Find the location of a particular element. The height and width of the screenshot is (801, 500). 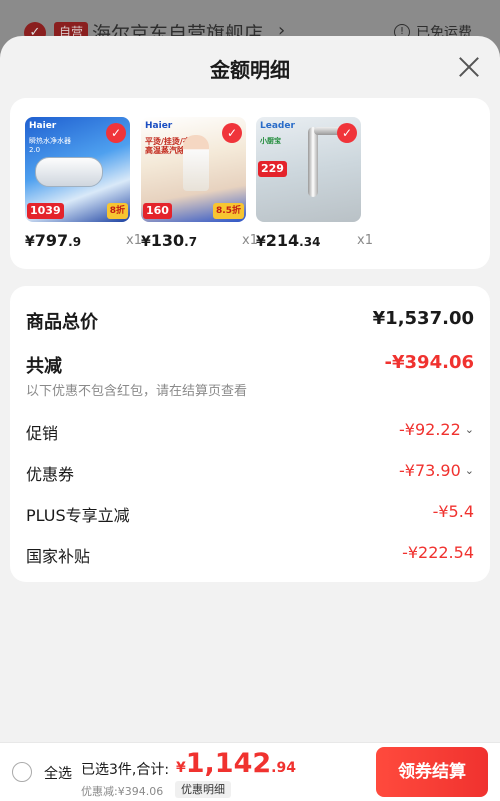

selected-count-text: 已选3件,合计: is located at coordinates (125, 770).